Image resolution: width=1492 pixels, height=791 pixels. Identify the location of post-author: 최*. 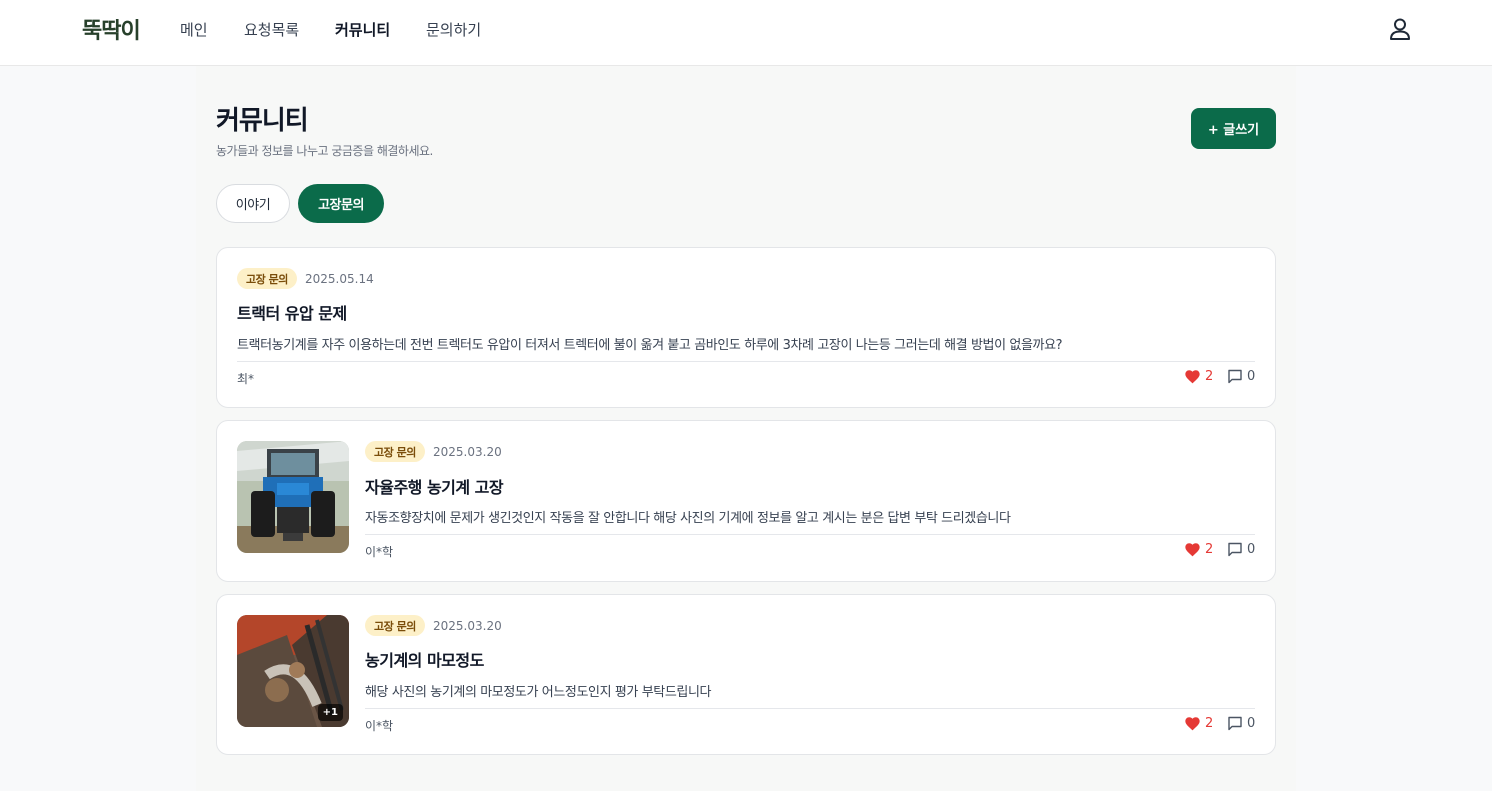
(246, 379).